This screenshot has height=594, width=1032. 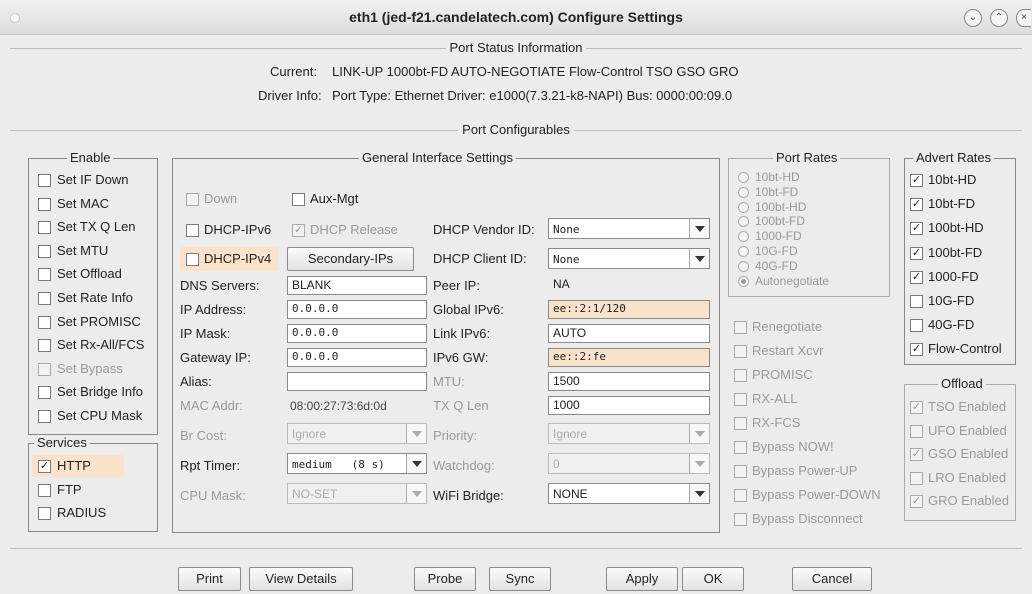 I want to click on service-ftp-checkbox, so click(x=44, y=490).